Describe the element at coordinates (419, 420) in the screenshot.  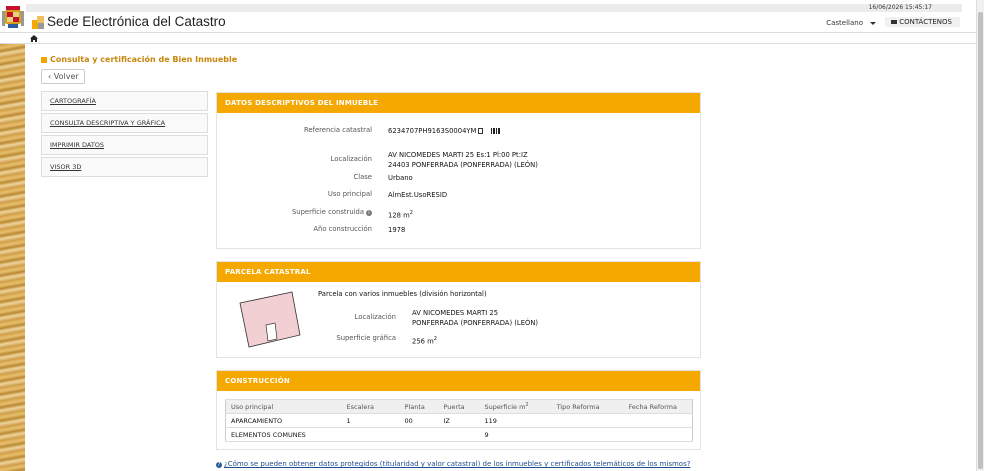
I see `cell: 00` at that location.